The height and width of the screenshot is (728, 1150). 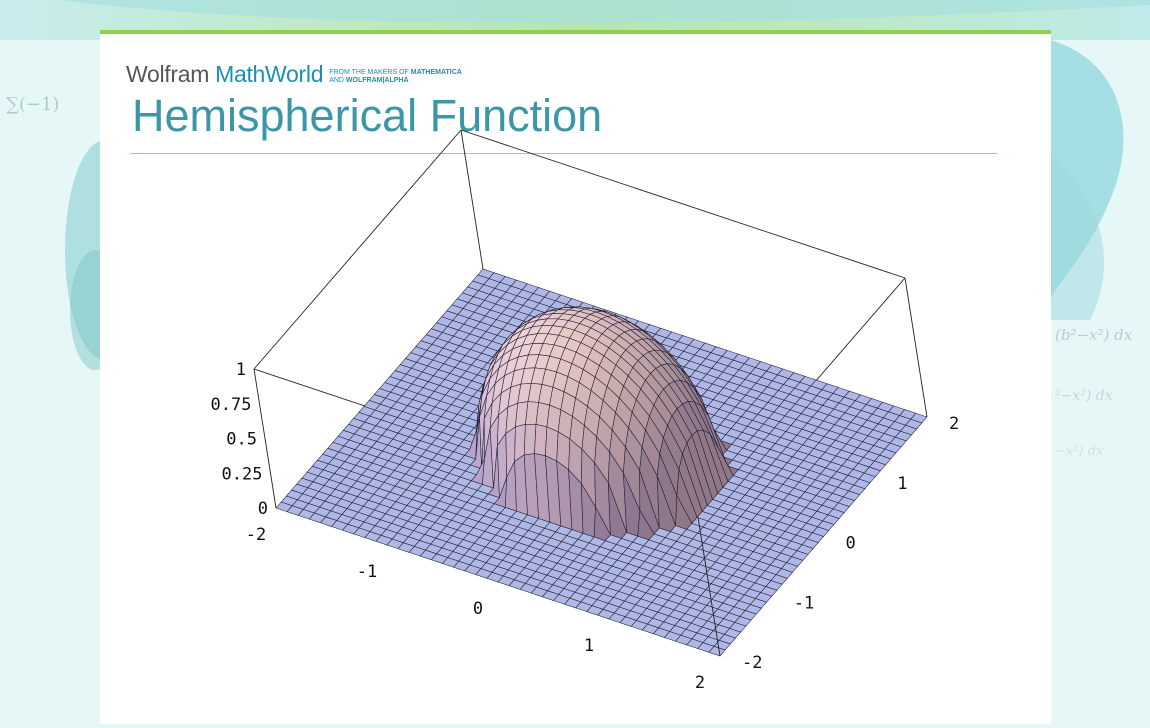 What do you see at coordinates (804, 603) in the screenshot?
I see `y-tick-label: -1` at bounding box center [804, 603].